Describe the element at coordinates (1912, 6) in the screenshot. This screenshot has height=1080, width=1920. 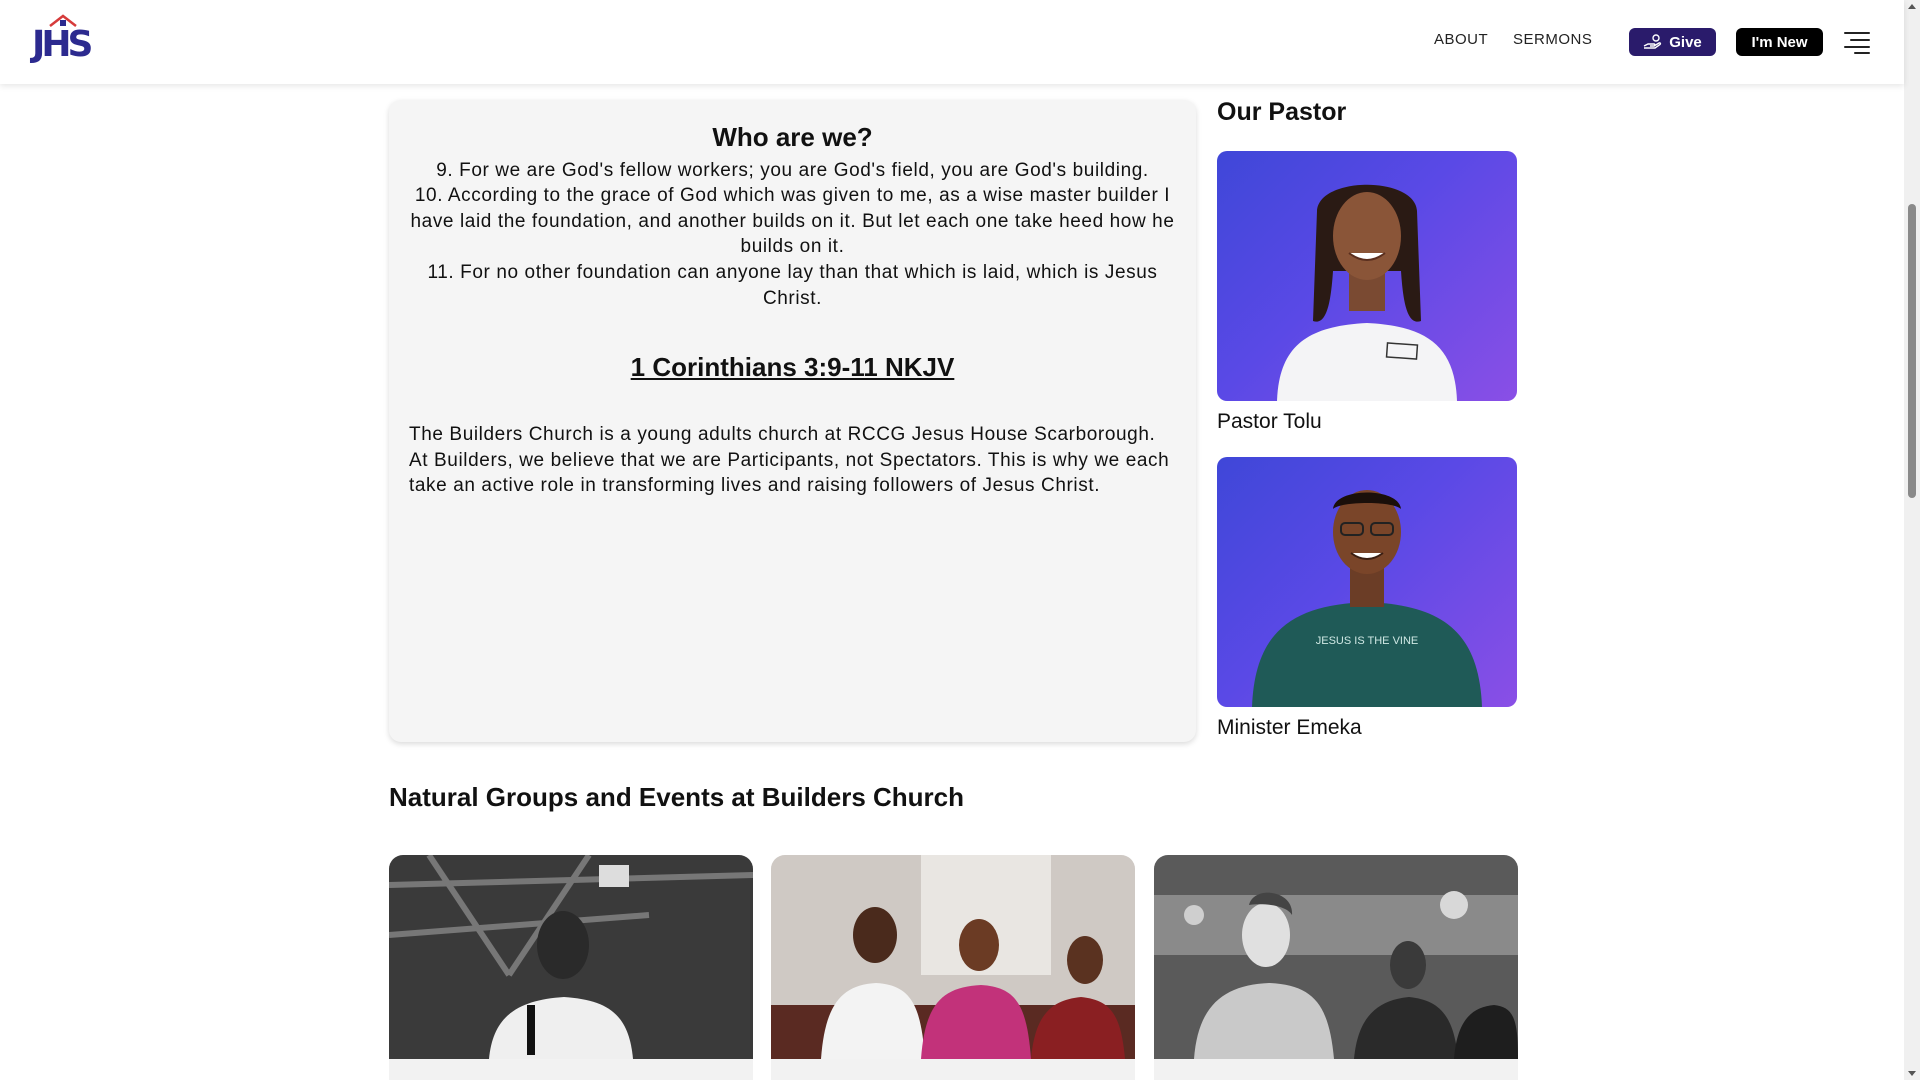
I see `scroll-up-arrow-icon` at that location.